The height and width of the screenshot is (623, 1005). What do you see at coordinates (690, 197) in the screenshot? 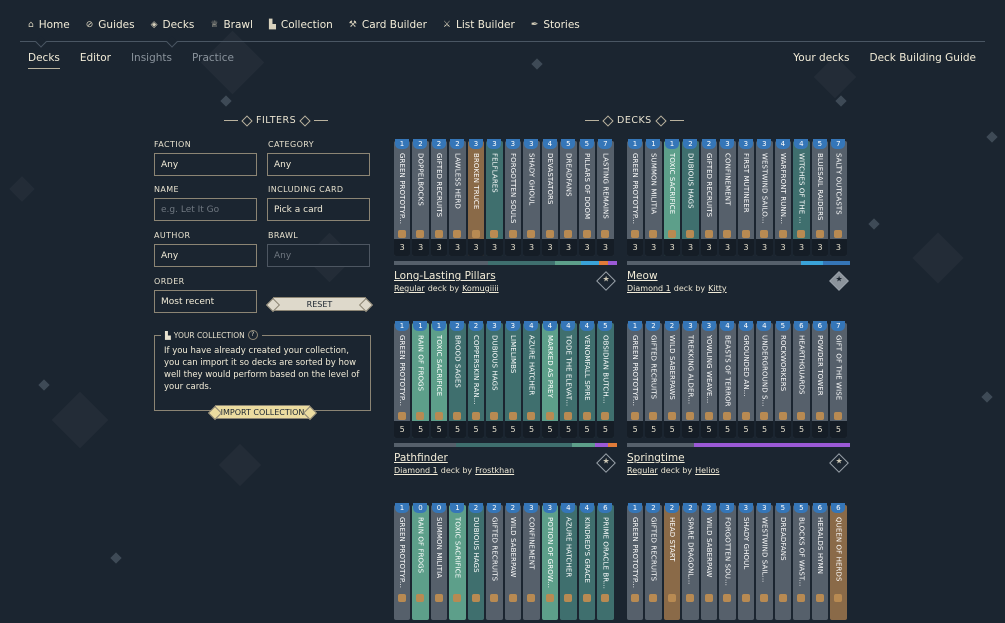
I see `card: 2 DUBIOUS HAGS 3` at bounding box center [690, 197].